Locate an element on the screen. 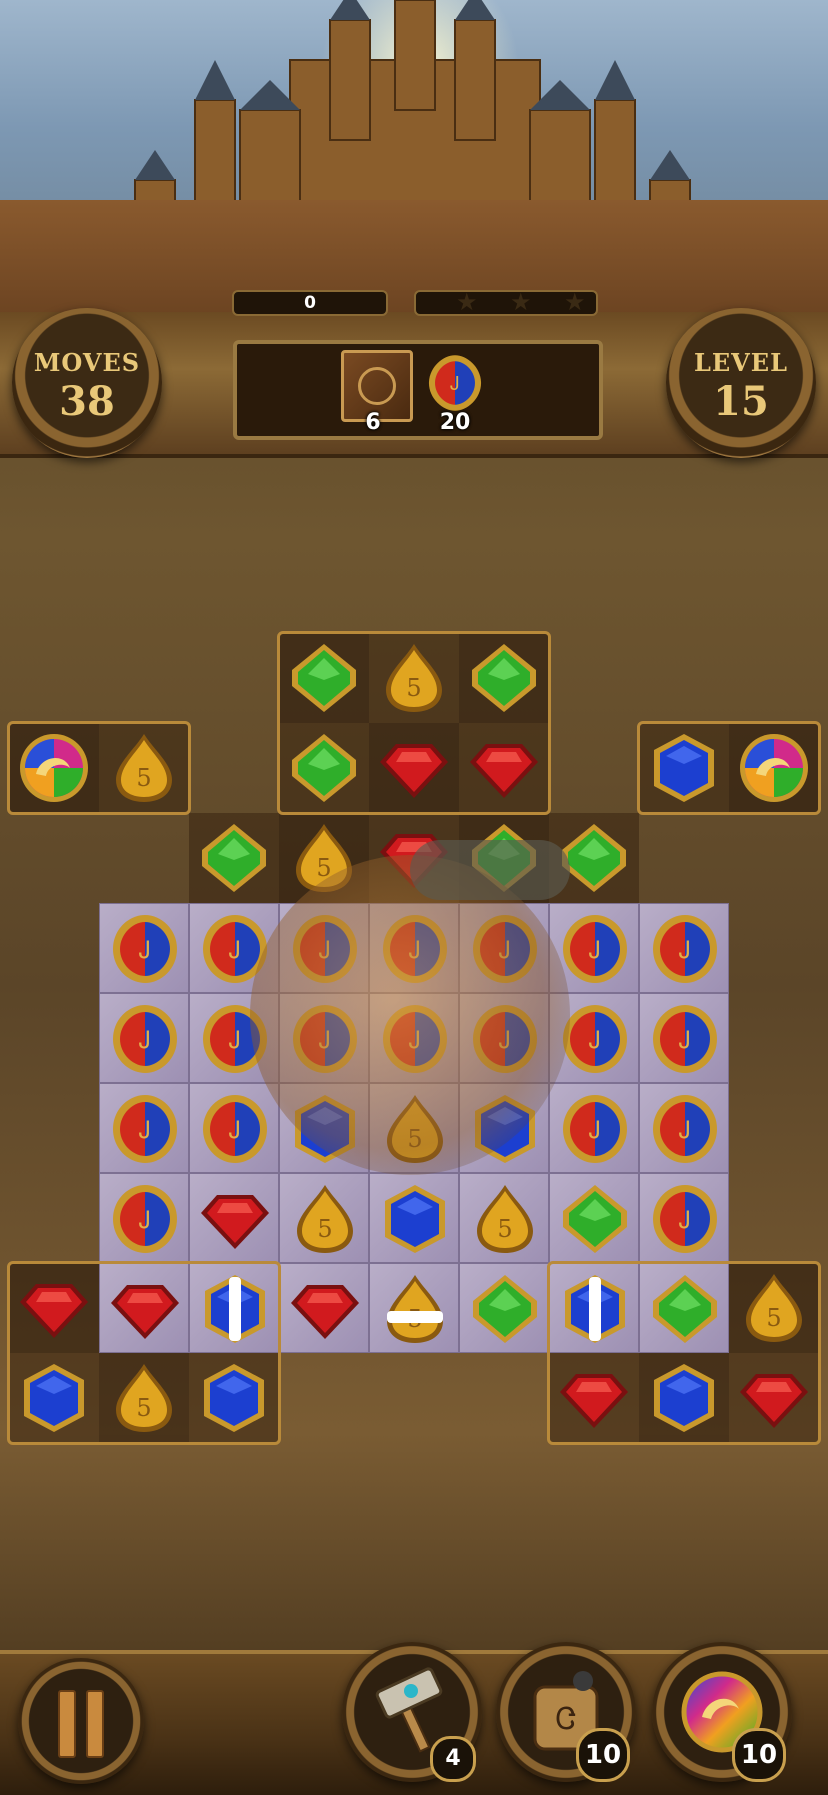 The width and height of the screenshot is (828, 1795). level-goals: 6 Ꭻ 20 is located at coordinates (418, 390).